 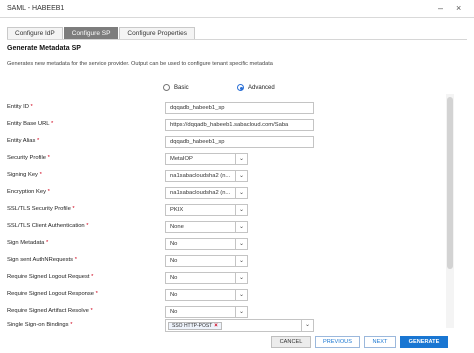 What do you see at coordinates (450, 183) in the screenshot?
I see `scrollbar-thumb` at bounding box center [450, 183].